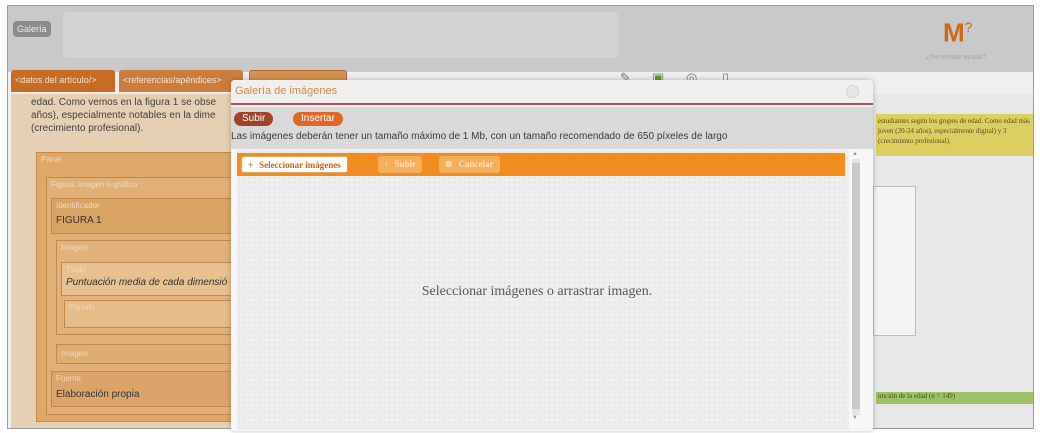 Image resolution: width=1040 pixels, height=433 pixels. What do you see at coordinates (954, 398) in the screenshot?
I see `preview-footer-text: unción de la edad (n = 149)` at bounding box center [954, 398].